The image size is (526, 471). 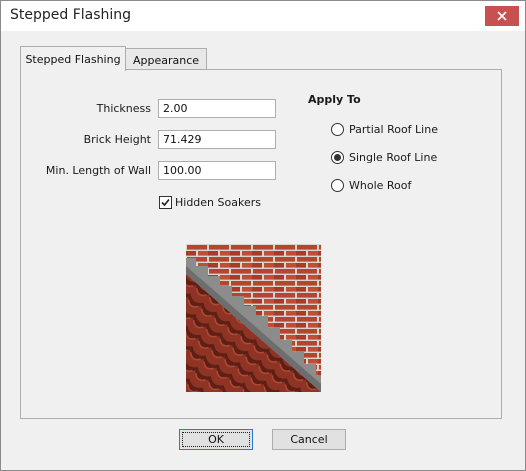 I want to click on ok-button: OK, so click(x=216, y=439).